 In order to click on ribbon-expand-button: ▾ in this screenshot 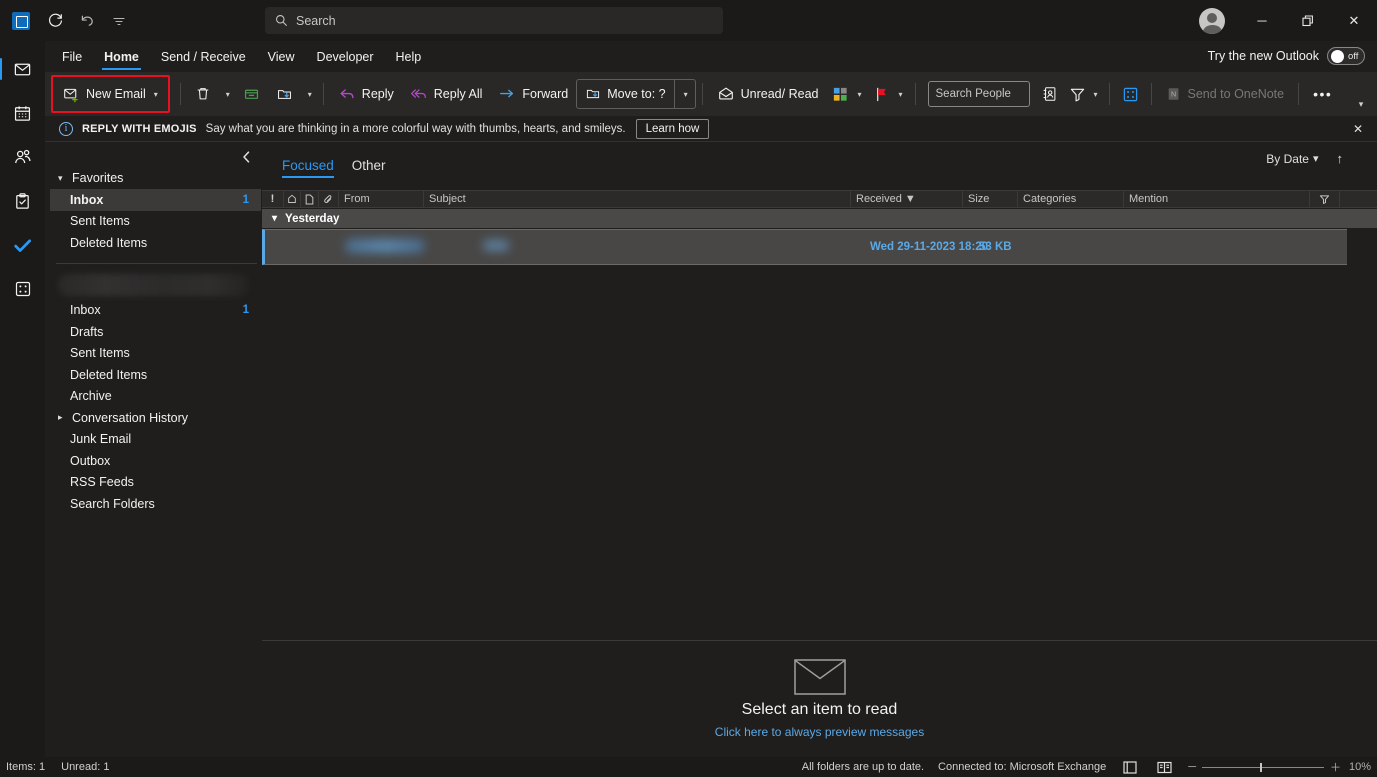, I will do `click(1361, 104)`.